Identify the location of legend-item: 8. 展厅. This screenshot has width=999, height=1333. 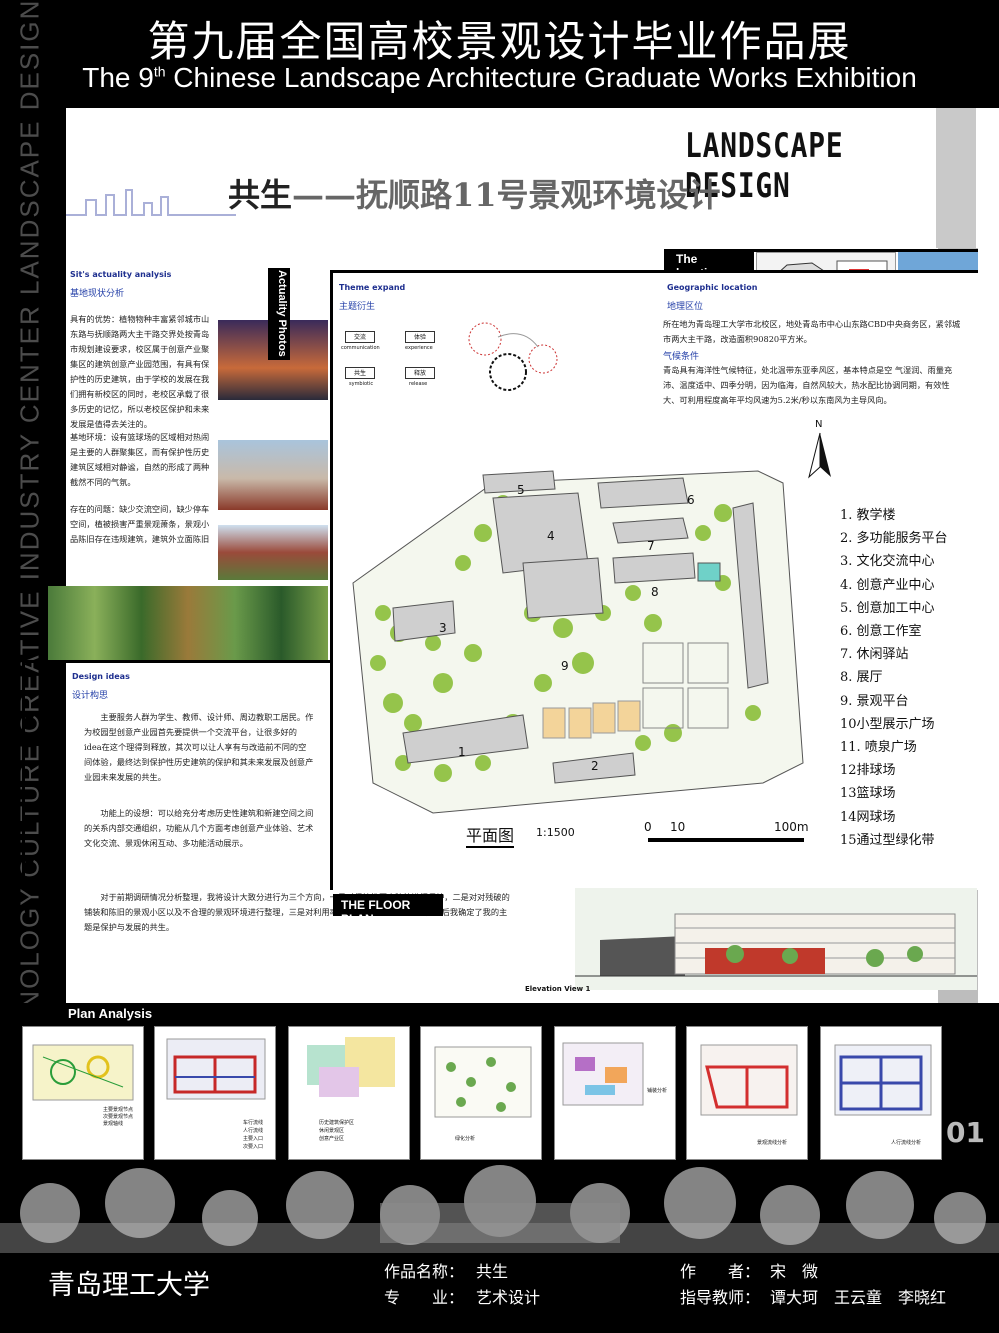
(861, 678).